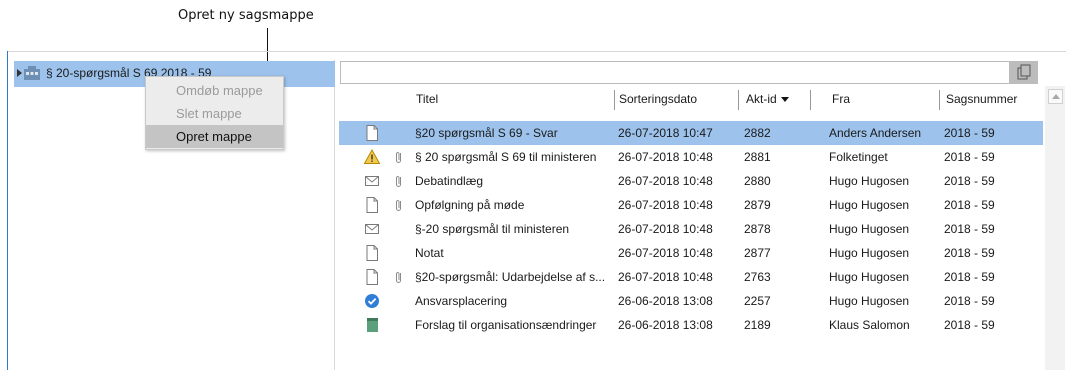 This screenshot has height=370, width=1066. What do you see at coordinates (757, 325) in the screenshot?
I see `cell-akt-id: 2189` at bounding box center [757, 325].